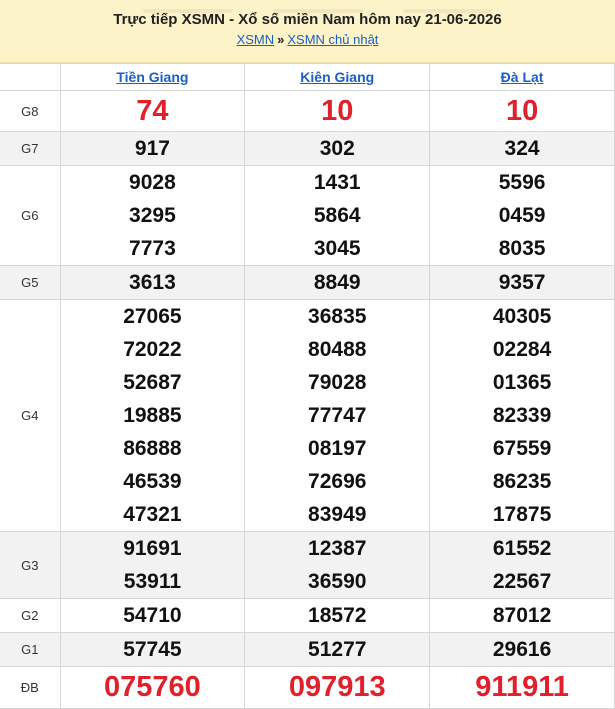  I want to click on prize-number: 12387, so click(337, 548).